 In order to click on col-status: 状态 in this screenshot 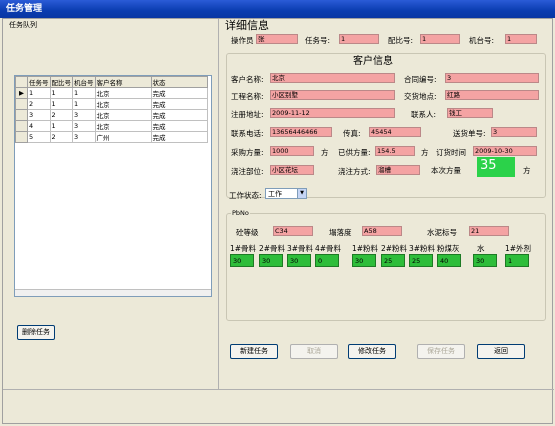, I will do `click(179, 82)`.